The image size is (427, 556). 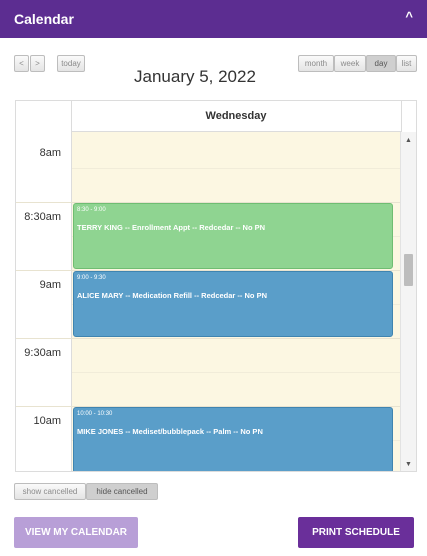 What do you see at coordinates (50, 153) in the screenshot?
I see `time-label: 8am` at bounding box center [50, 153].